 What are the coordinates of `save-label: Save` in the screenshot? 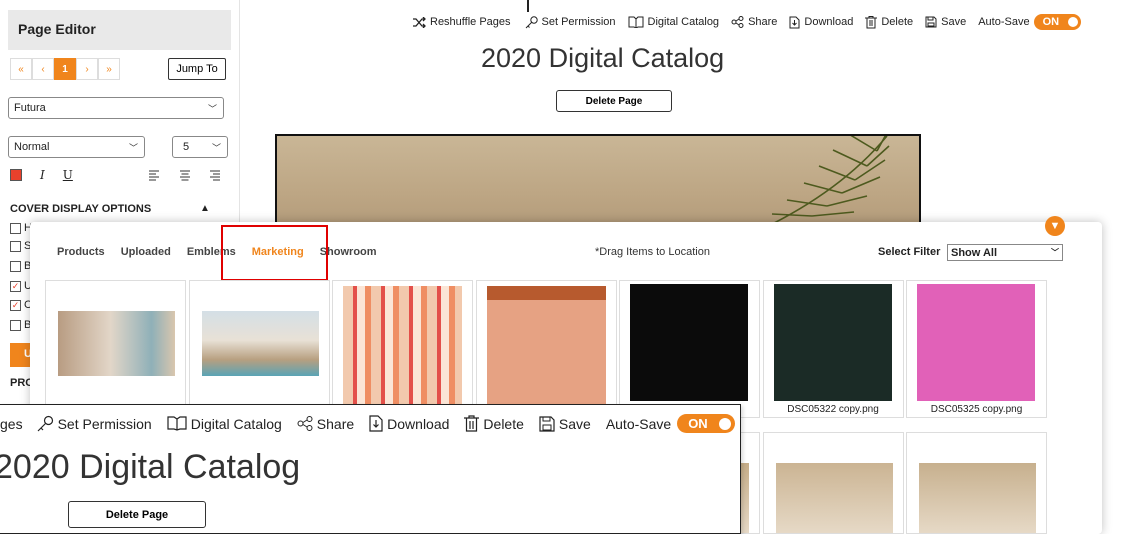 It's located at (954, 22).